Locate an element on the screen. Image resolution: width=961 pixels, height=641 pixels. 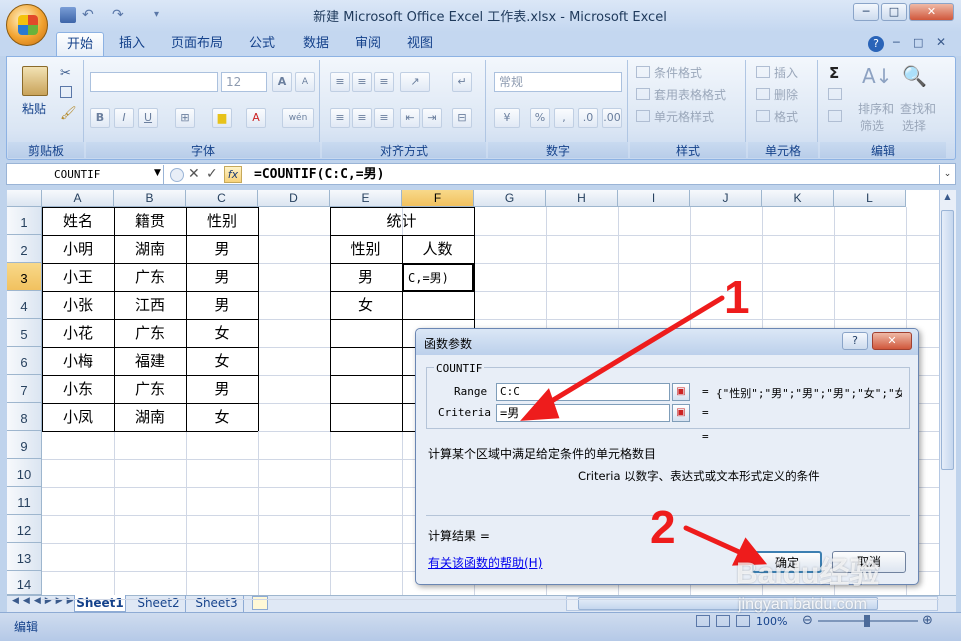
watermark-brand: Baidu经验 is located at coordinates (808, 573).